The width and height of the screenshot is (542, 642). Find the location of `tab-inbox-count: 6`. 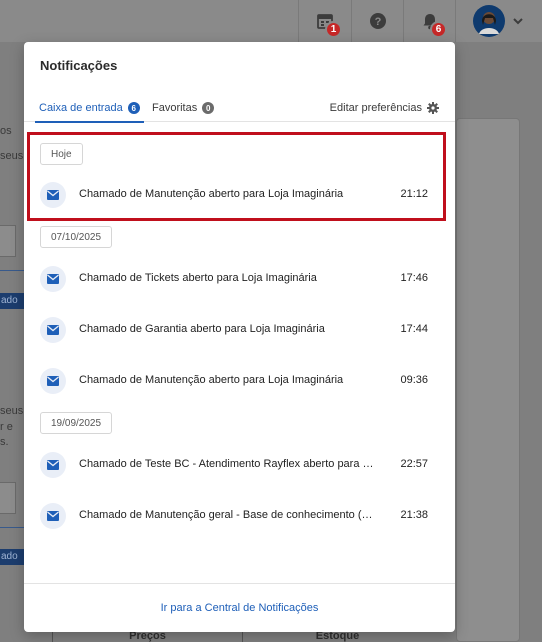

tab-inbox-count: 6 is located at coordinates (133, 108).